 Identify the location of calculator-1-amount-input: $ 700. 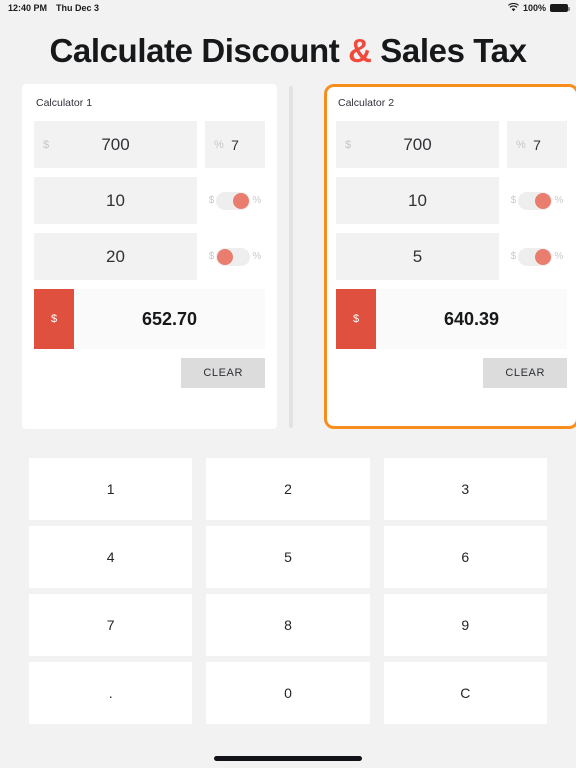
(115, 144).